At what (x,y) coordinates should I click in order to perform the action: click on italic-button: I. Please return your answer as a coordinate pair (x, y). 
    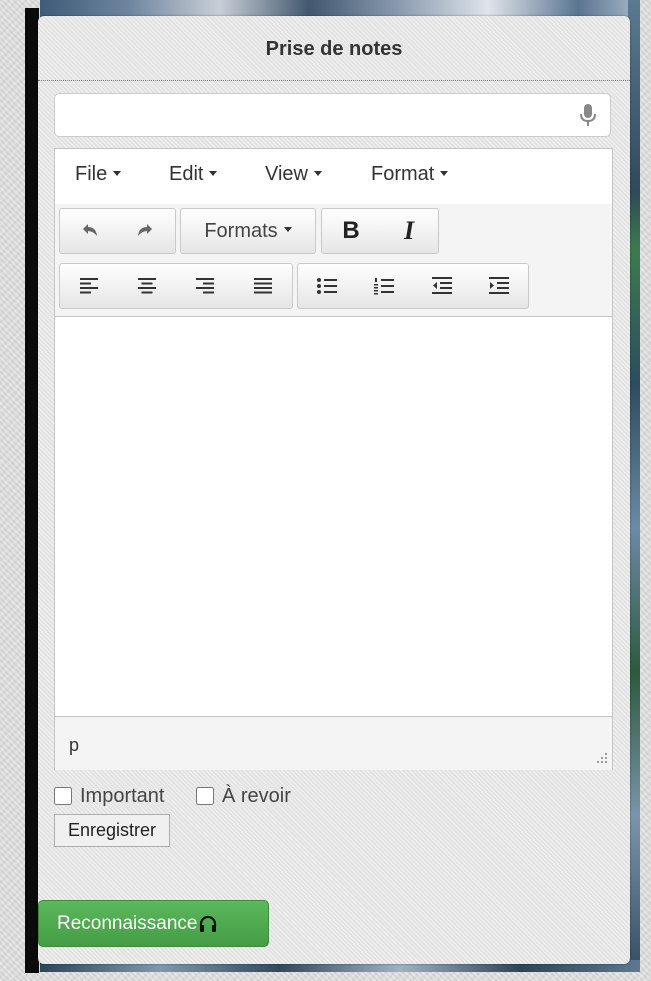
    Looking at the image, I should click on (409, 231).